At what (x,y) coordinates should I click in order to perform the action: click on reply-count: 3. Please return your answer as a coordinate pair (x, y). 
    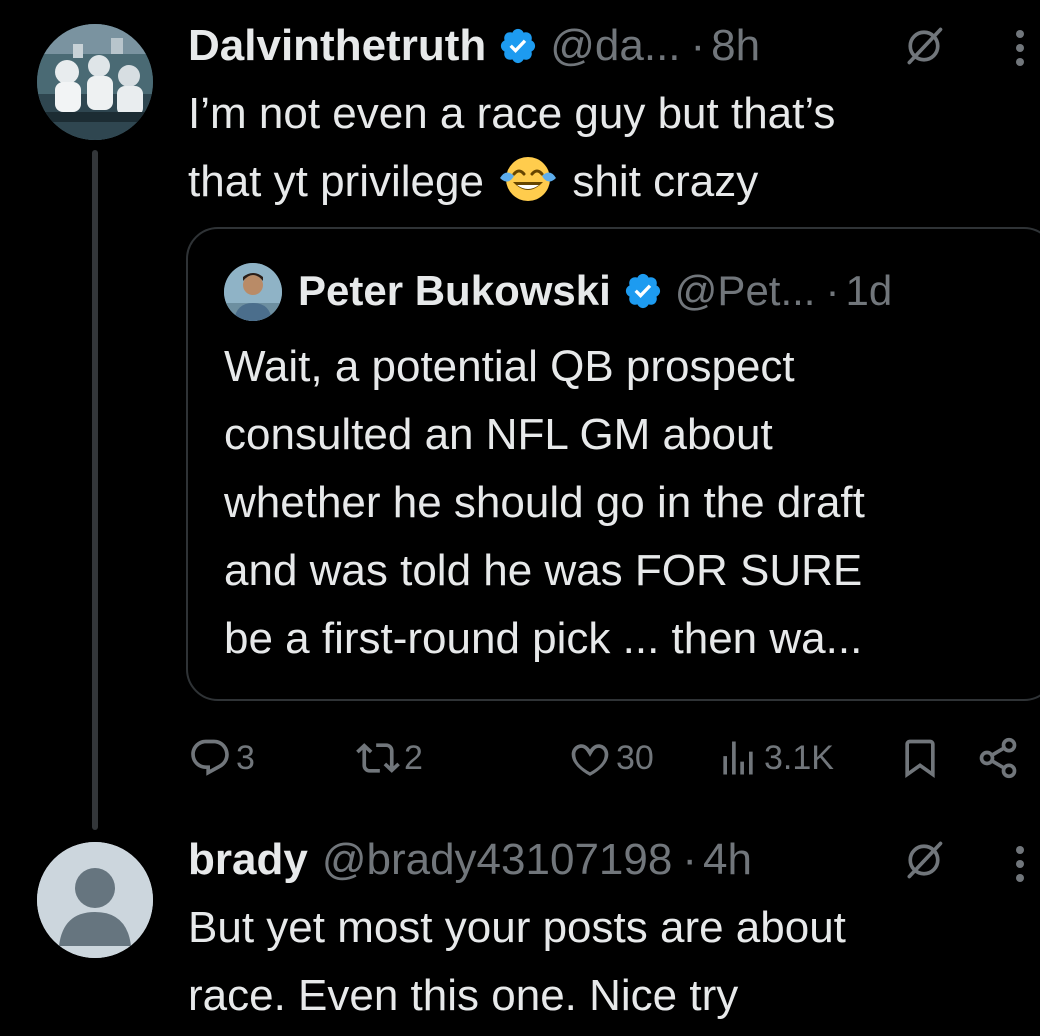
    Looking at the image, I should click on (245, 757).